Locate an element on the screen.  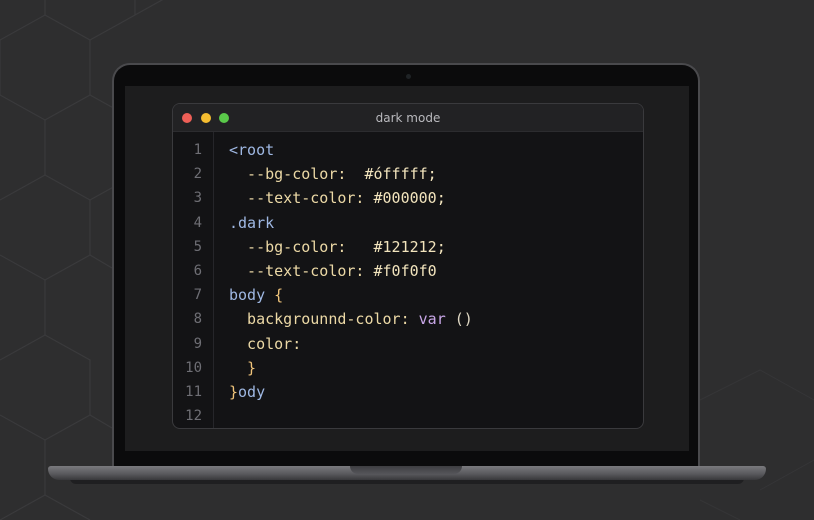
code-line: --bg-color: #ófffff; is located at coordinates (333, 174).